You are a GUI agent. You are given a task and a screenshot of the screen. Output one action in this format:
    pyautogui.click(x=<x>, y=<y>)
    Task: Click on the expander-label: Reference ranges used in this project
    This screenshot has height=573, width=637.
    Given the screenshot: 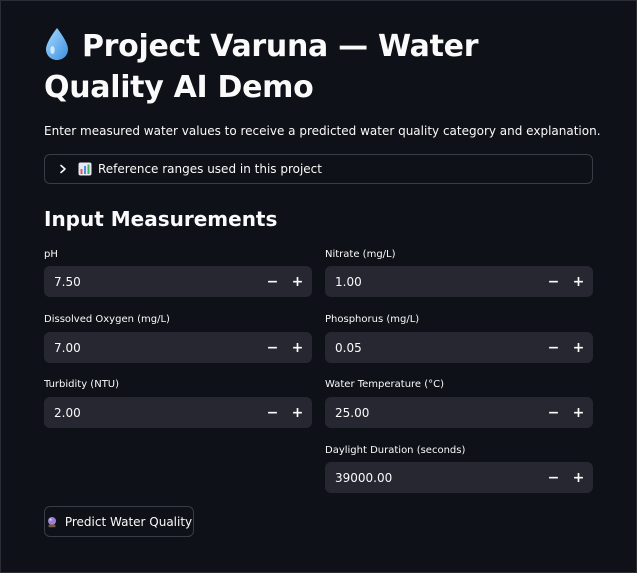 What is the action you would take?
    pyautogui.click(x=210, y=169)
    